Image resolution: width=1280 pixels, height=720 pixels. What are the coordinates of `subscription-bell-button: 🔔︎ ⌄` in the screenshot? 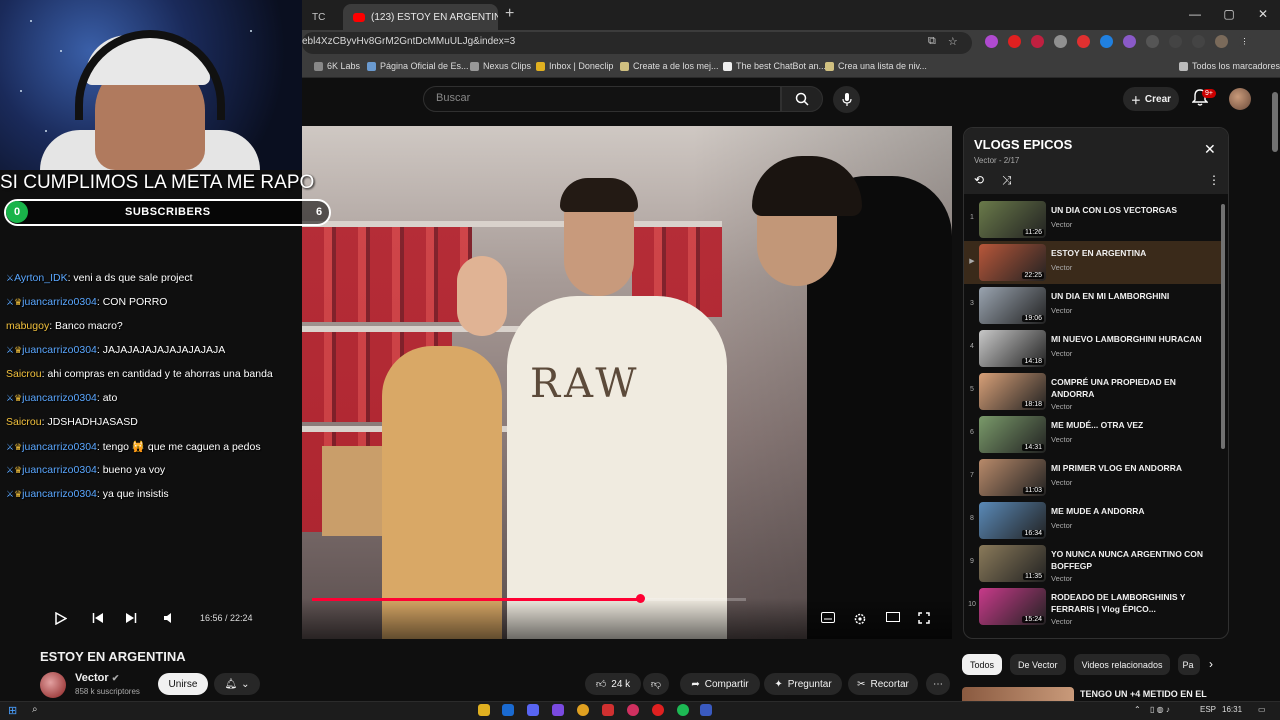 It's located at (237, 684).